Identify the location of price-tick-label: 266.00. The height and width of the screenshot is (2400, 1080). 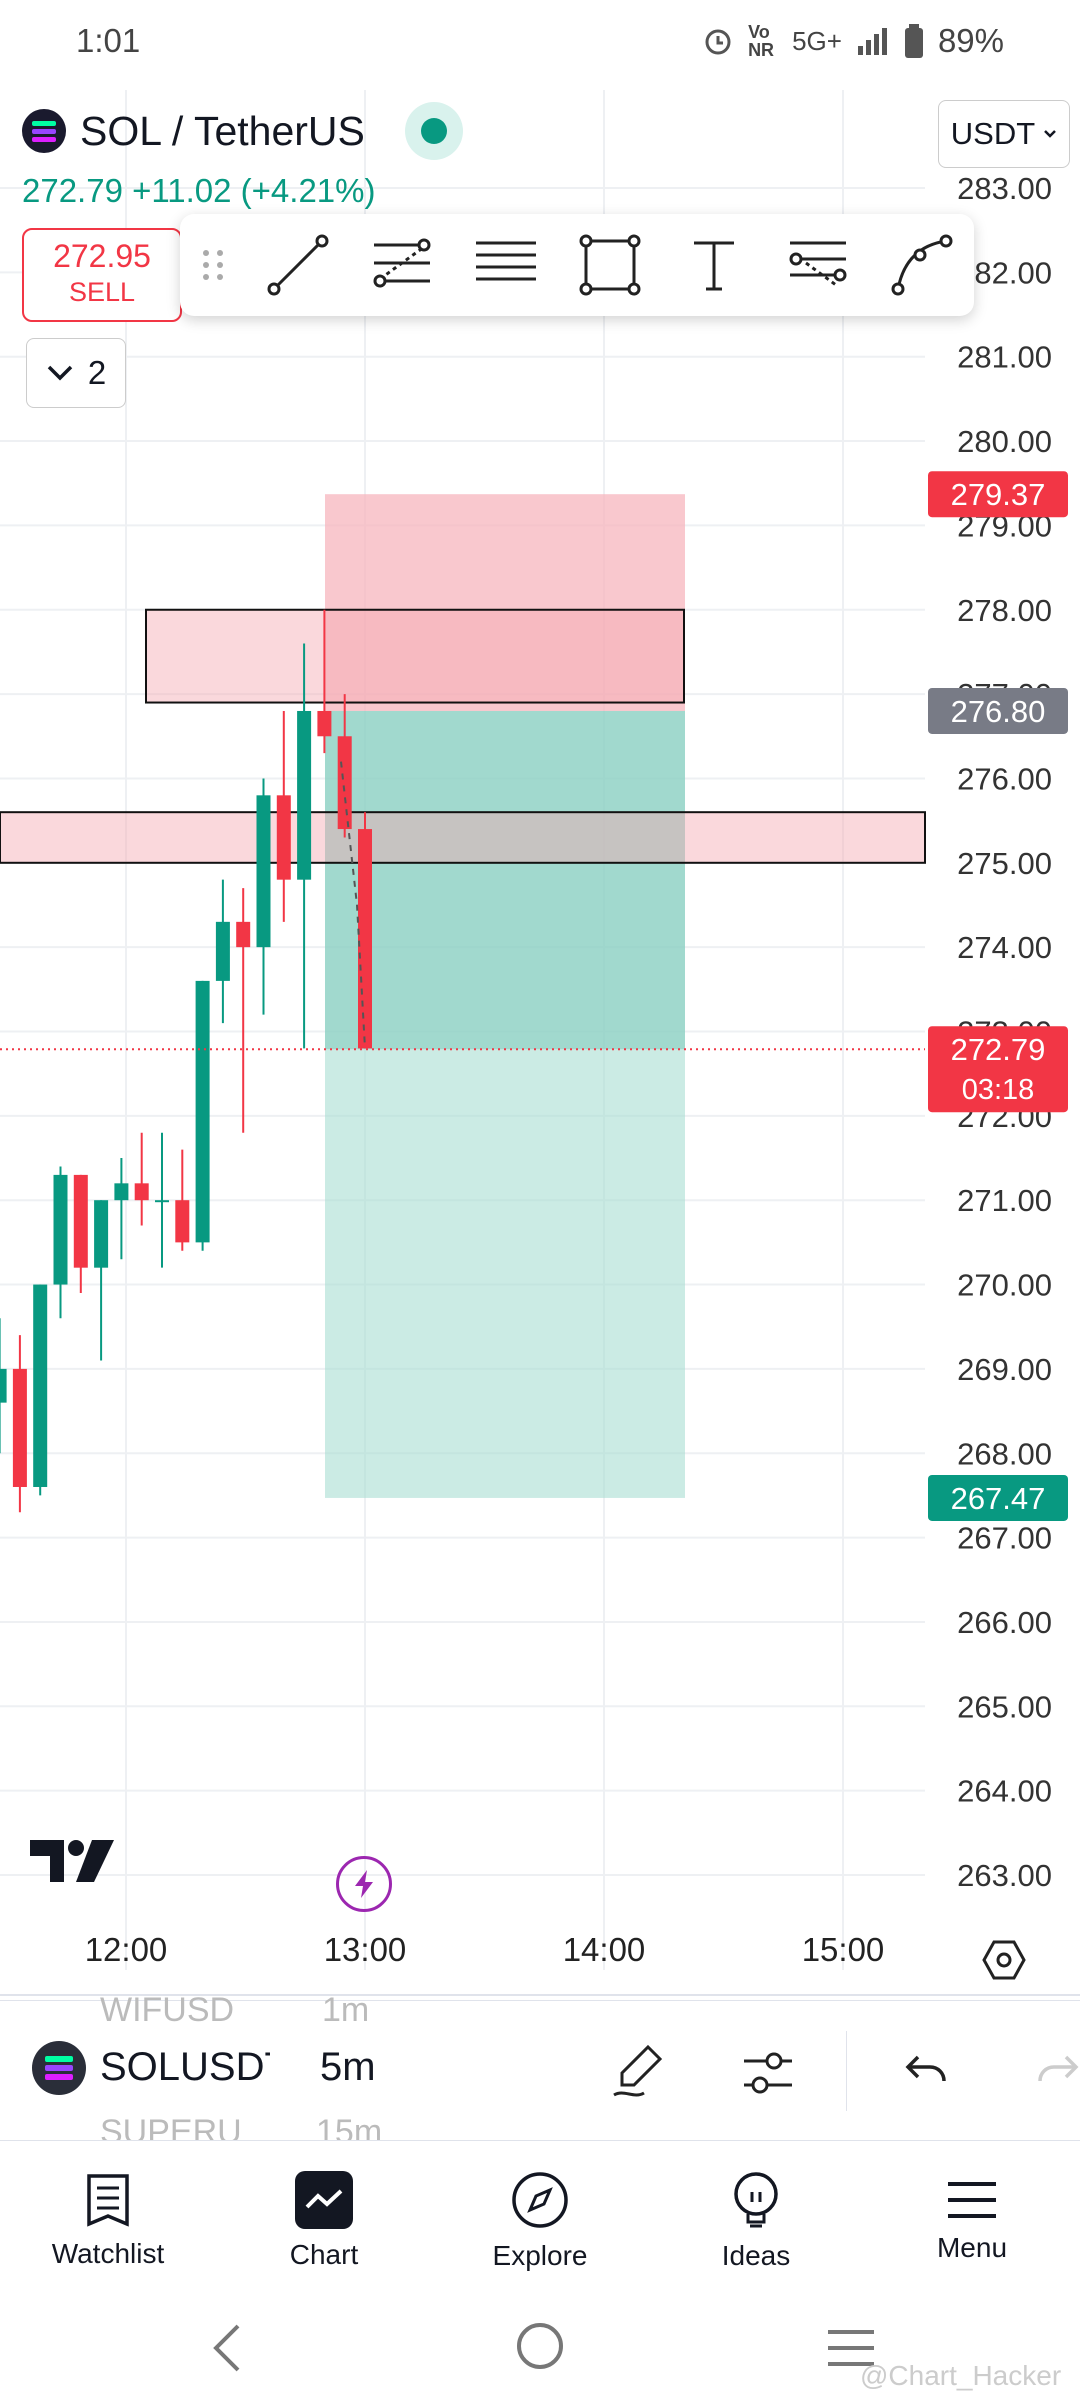
(1004, 1622).